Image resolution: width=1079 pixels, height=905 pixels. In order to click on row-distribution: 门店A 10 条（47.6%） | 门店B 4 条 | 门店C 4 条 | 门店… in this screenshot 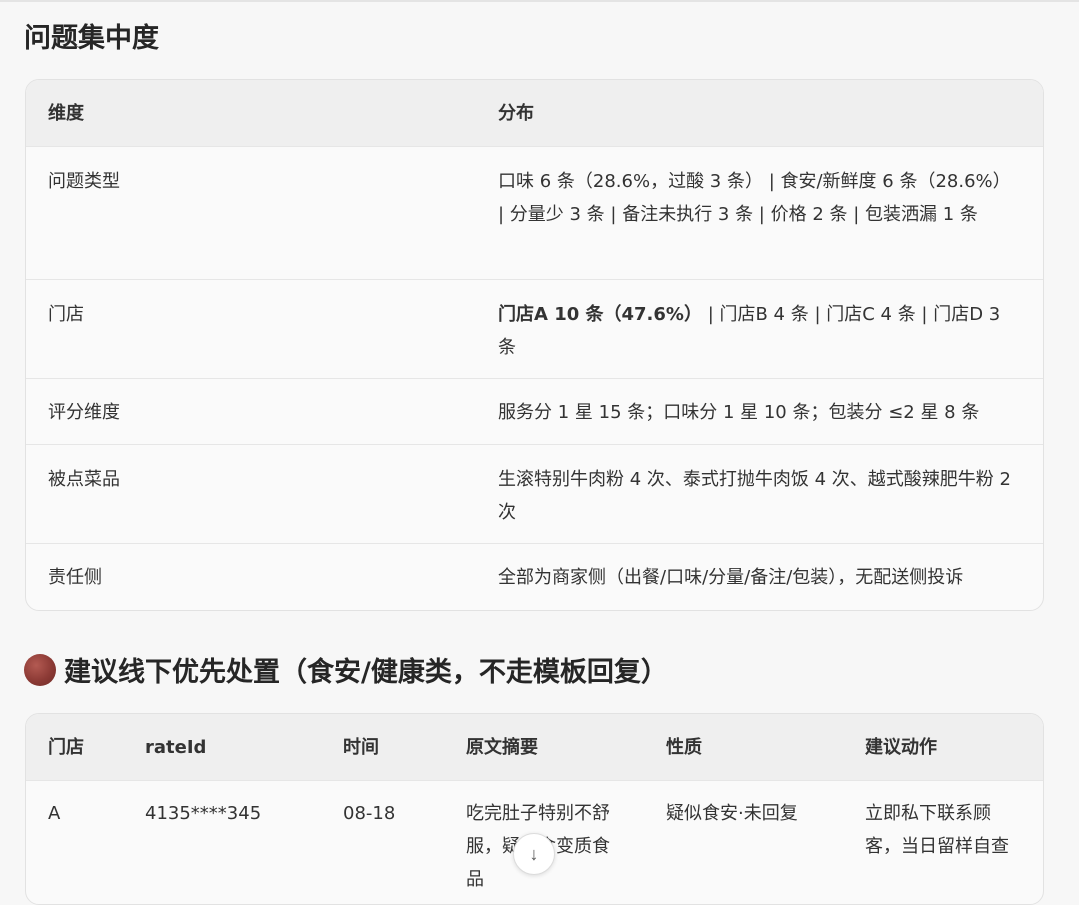, I will do `click(759, 338)`.